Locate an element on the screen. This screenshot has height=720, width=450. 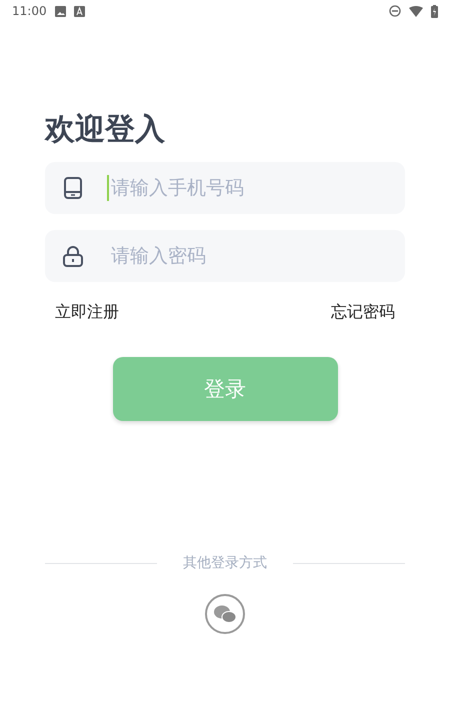
text-link: 立即注册 is located at coordinates (87, 312).